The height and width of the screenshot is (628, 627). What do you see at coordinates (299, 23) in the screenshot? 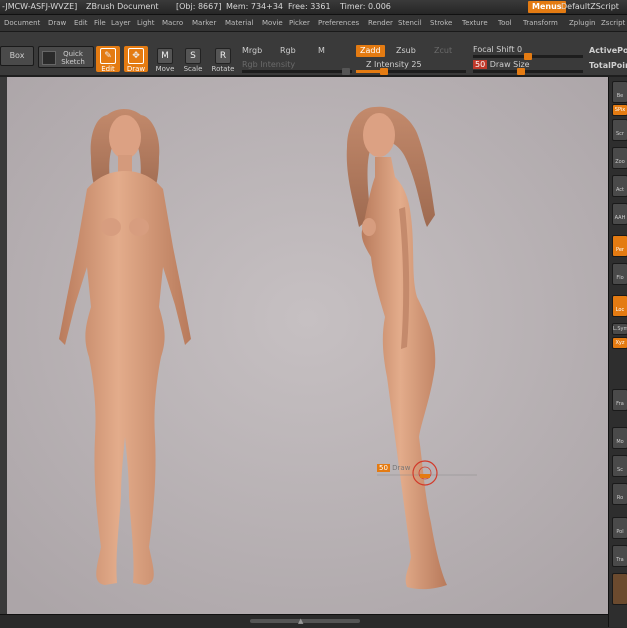
I see `menu-picker: Picker` at bounding box center [299, 23].